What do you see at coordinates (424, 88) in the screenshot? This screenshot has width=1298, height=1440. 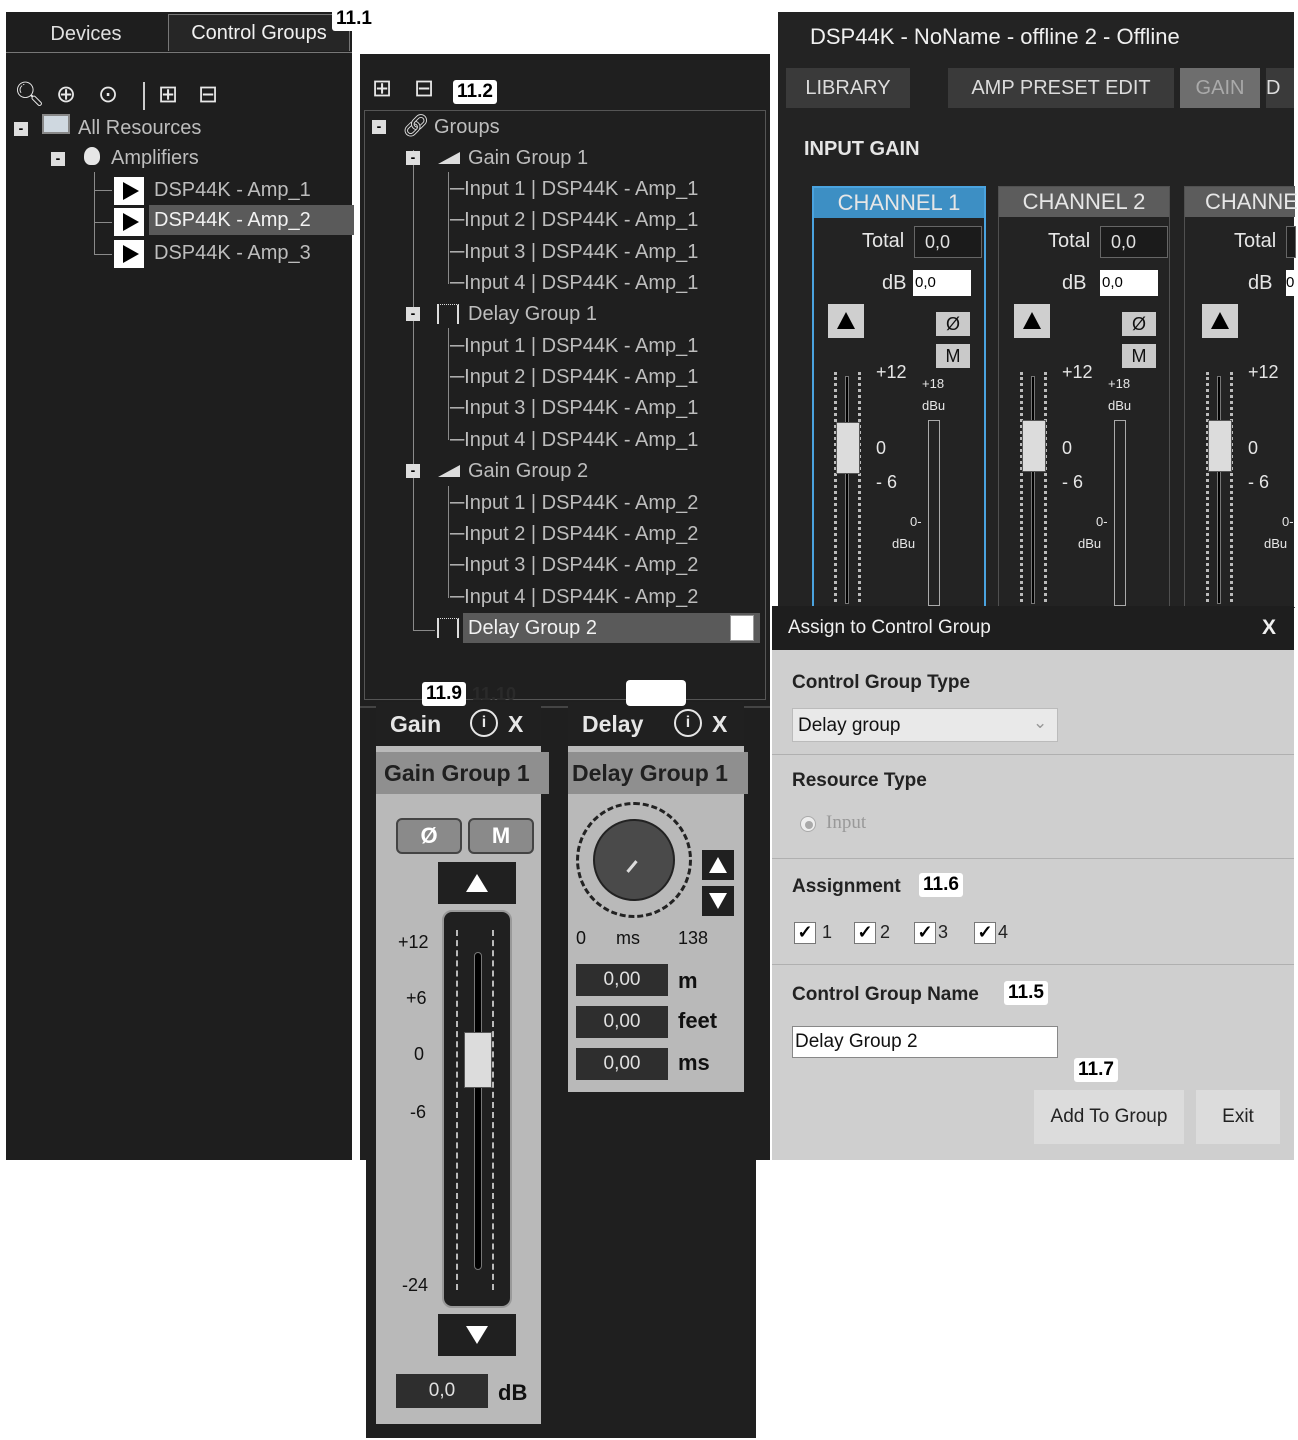 I see `remove-group-icon: ⊟` at bounding box center [424, 88].